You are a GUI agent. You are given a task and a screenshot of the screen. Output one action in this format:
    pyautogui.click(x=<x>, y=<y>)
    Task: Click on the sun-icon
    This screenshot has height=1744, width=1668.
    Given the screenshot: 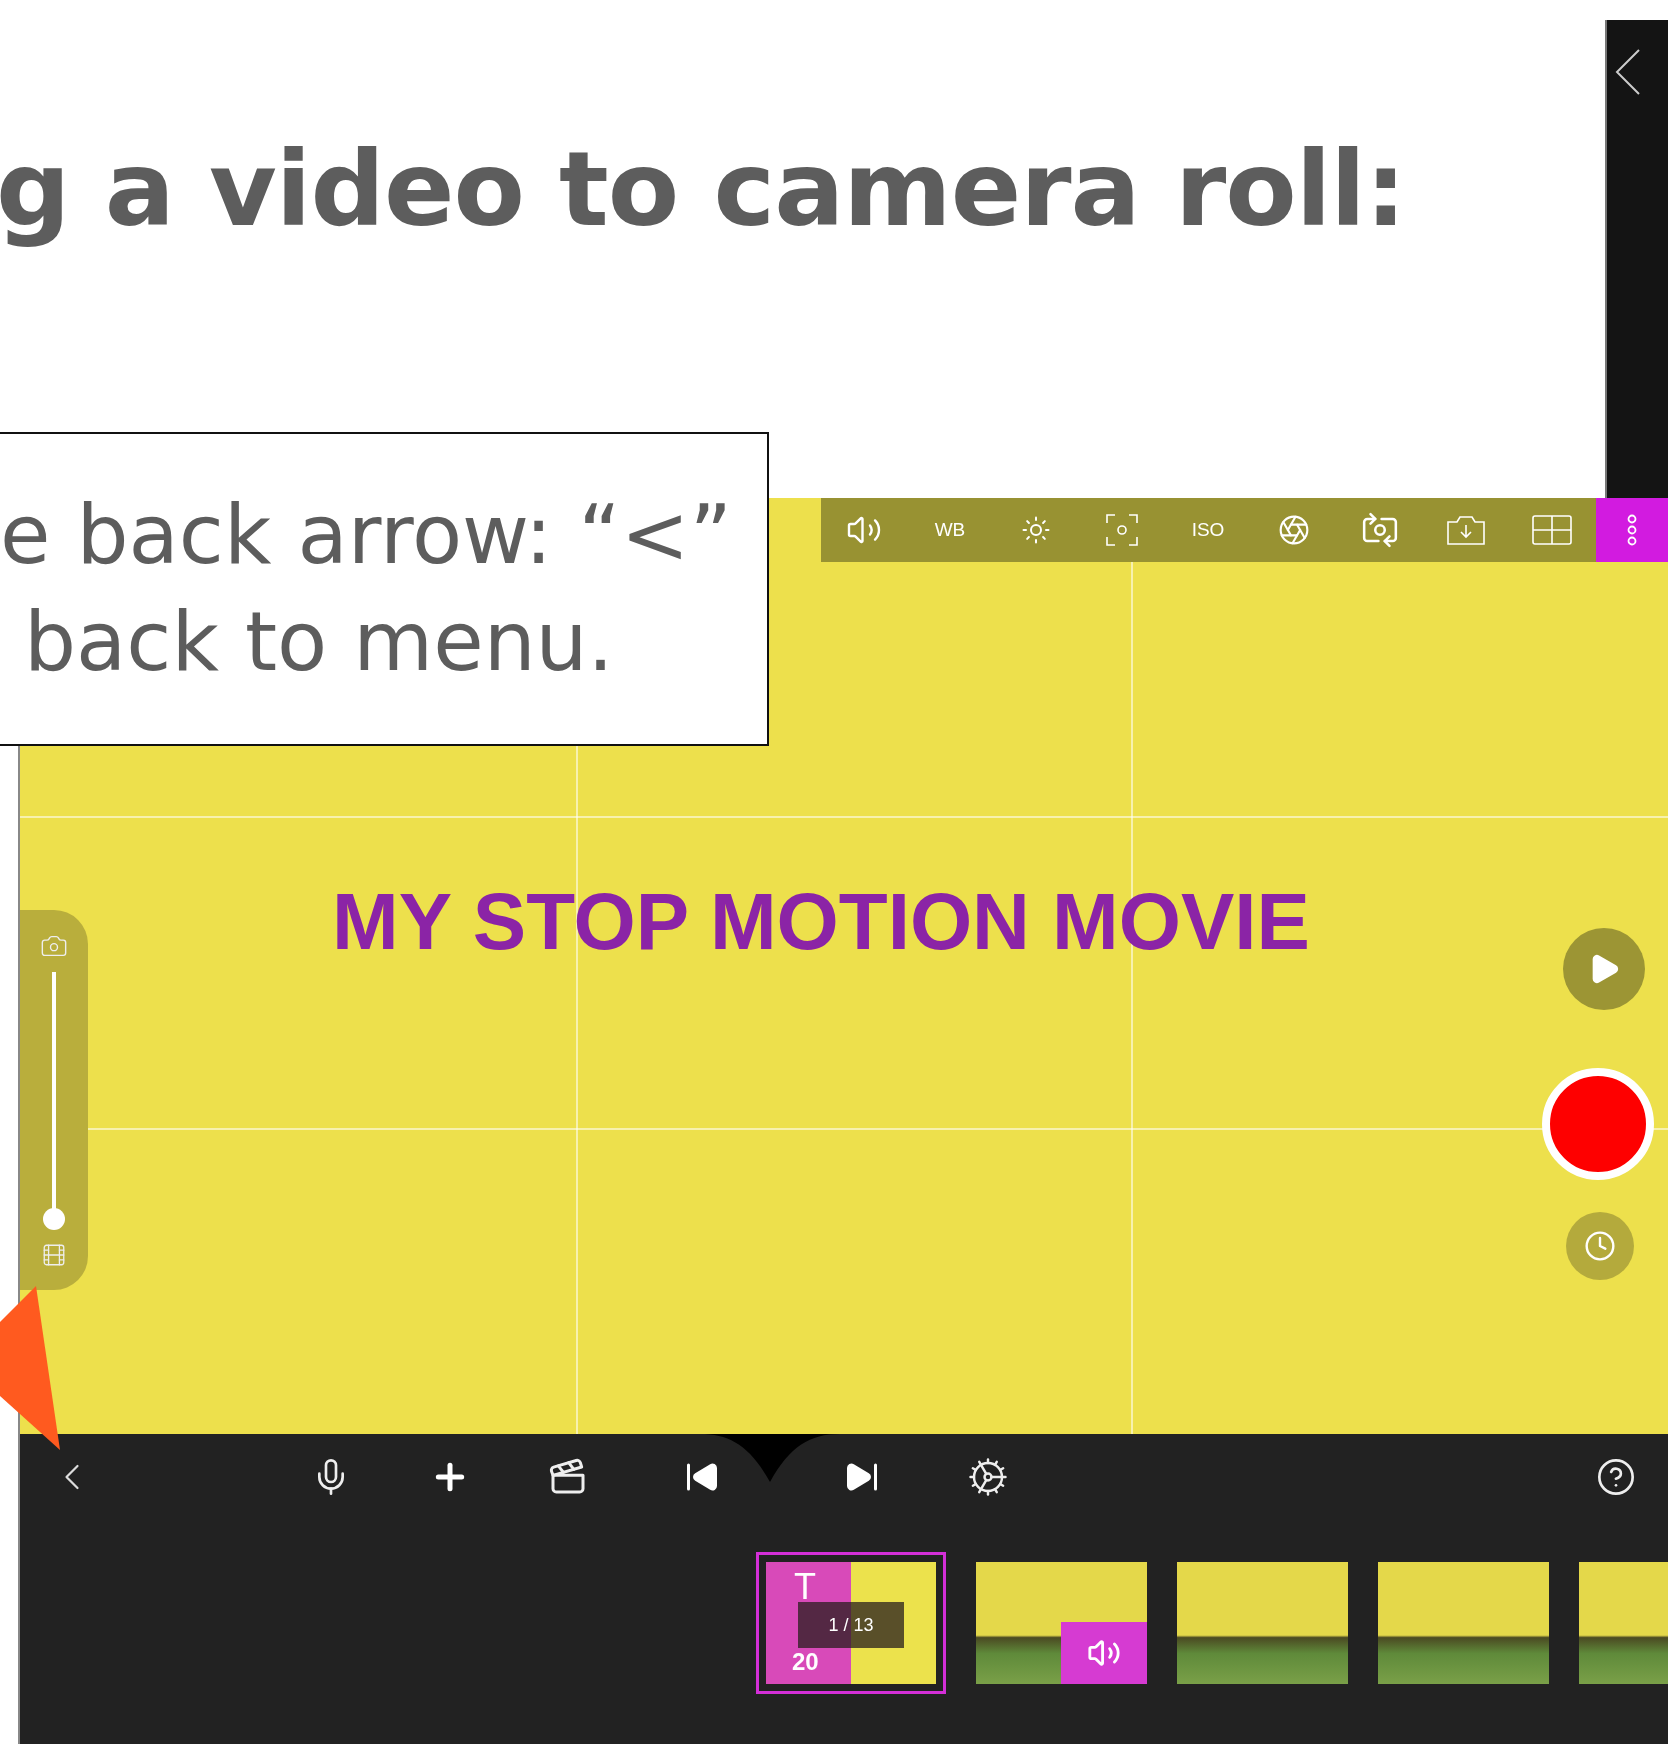 What is the action you would take?
    pyautogui.click(x=1036, y=530)
    